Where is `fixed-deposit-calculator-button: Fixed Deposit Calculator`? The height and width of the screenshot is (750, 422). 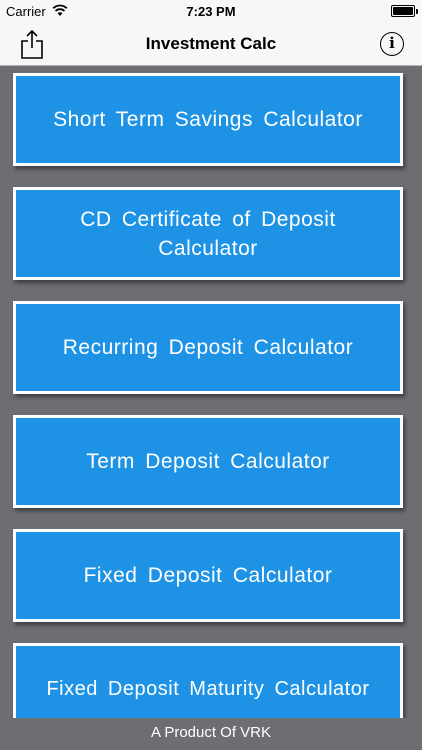
fixed-deposit-calculator-button: Fixed Deposit Calculator is located at coordinates (208, 575).